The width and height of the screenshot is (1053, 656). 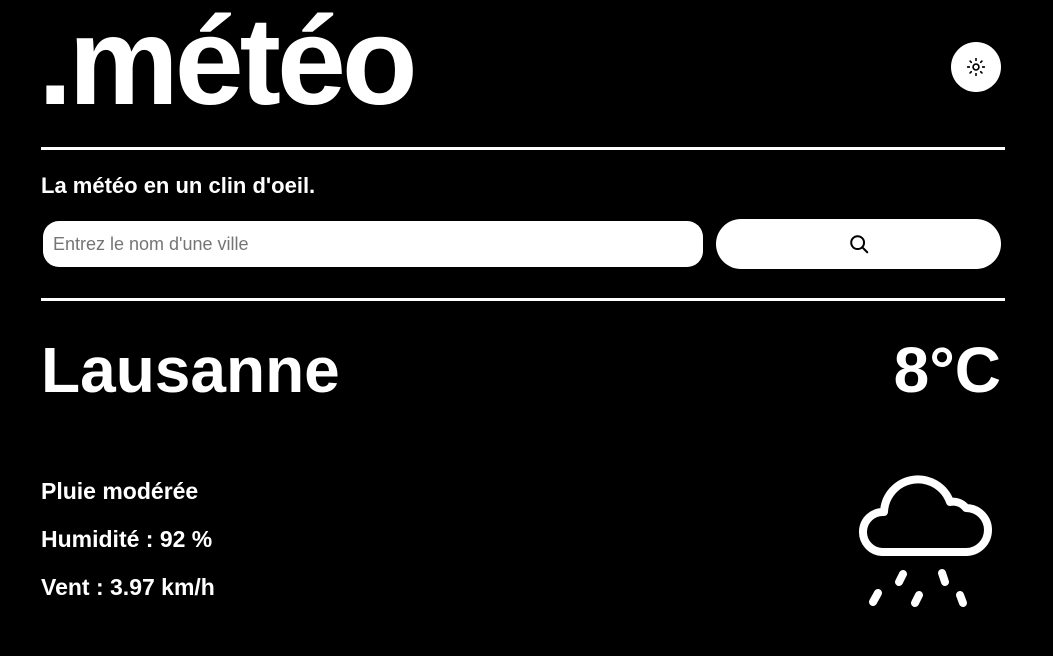 What do you see at coordinates (127, 539) in the screenshot?
I see `humidity: Humidité : 92 %` at bounding box center [127, 539].